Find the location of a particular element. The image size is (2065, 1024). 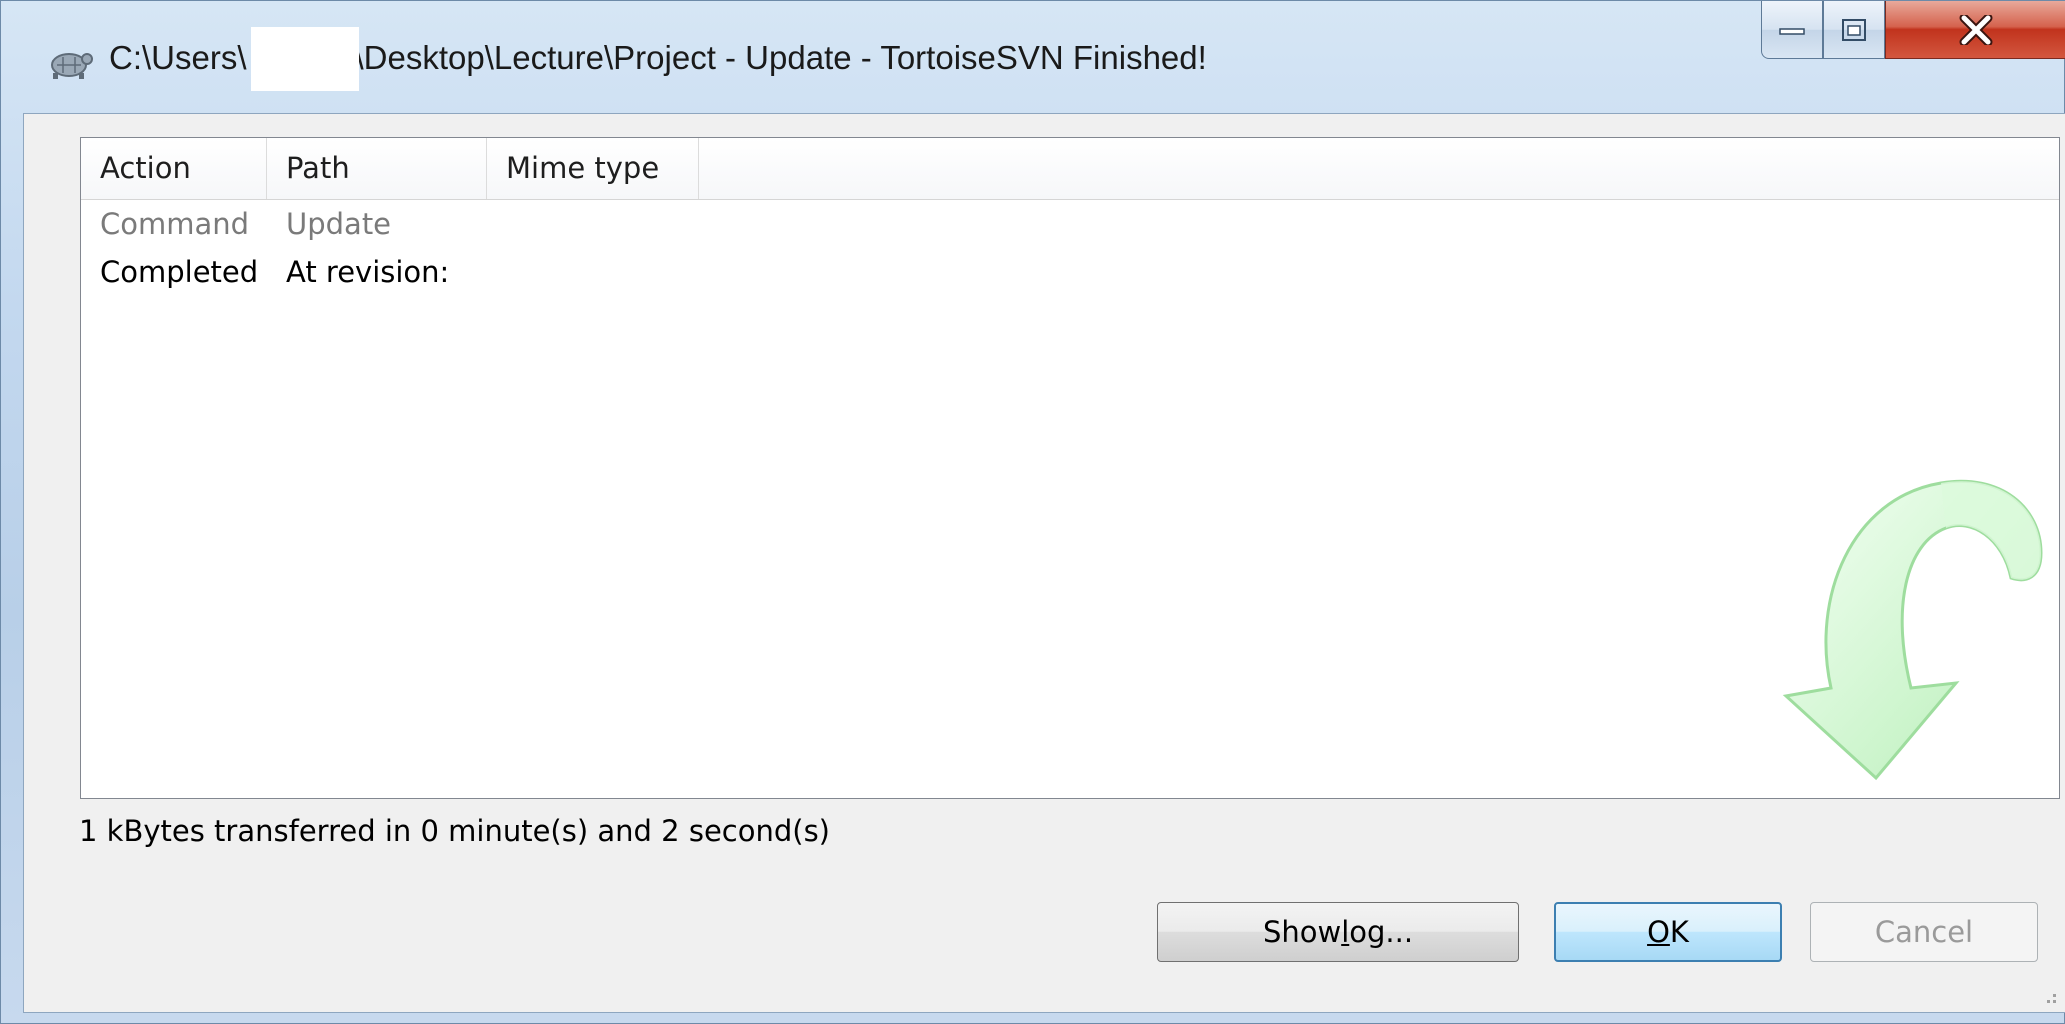

cancel-button: Cancel is located at coordinates (1924, 932).